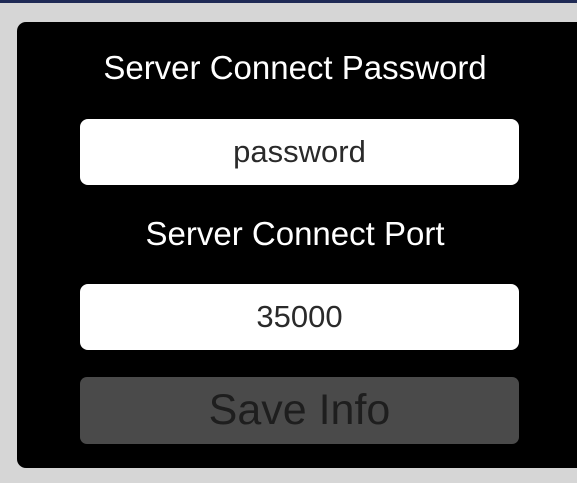 Image resolution: width=577 pixels, height=483 pixels. I want to click on port-field, so click(299, 317).